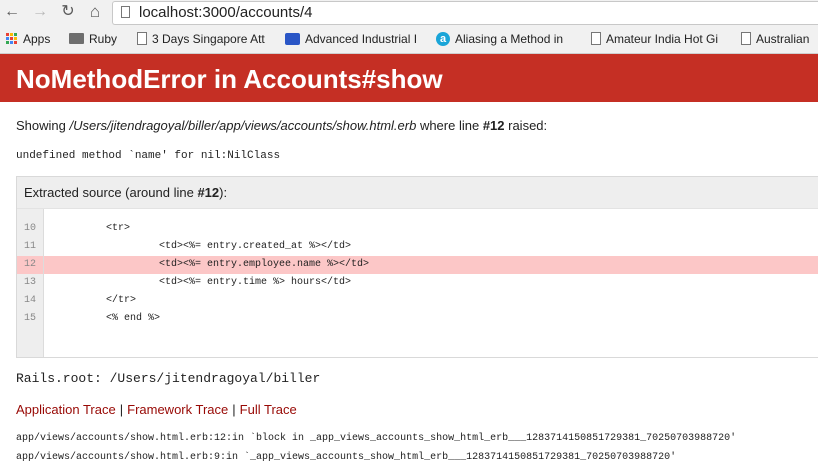  I want to click on bookmark-label: Advanced Industrial I, so click(361, 39).